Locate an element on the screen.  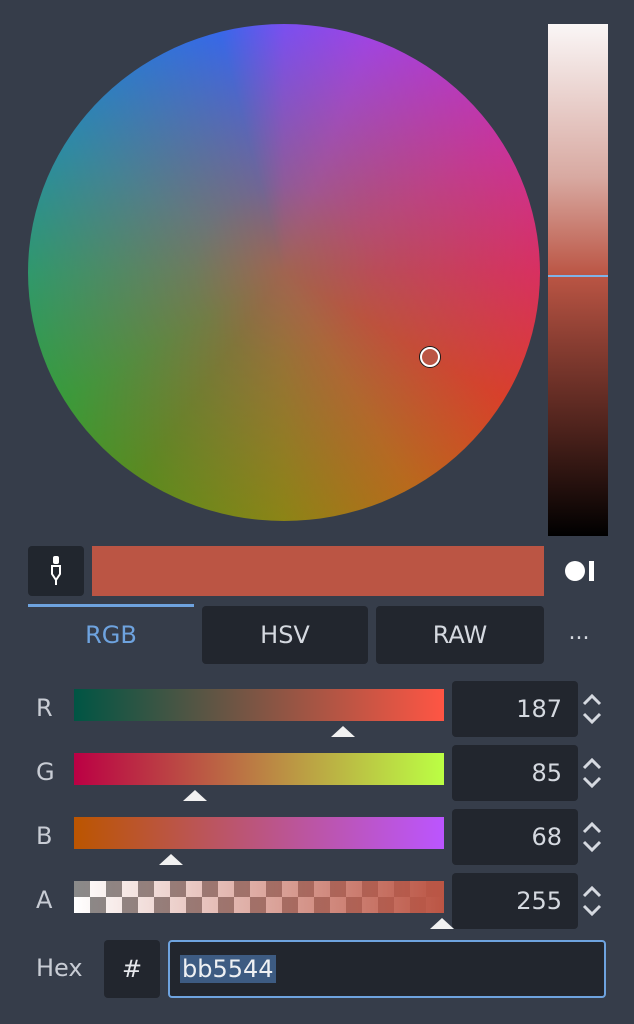
hex-input-value: bb5544 is located at coordinates (228, 969).